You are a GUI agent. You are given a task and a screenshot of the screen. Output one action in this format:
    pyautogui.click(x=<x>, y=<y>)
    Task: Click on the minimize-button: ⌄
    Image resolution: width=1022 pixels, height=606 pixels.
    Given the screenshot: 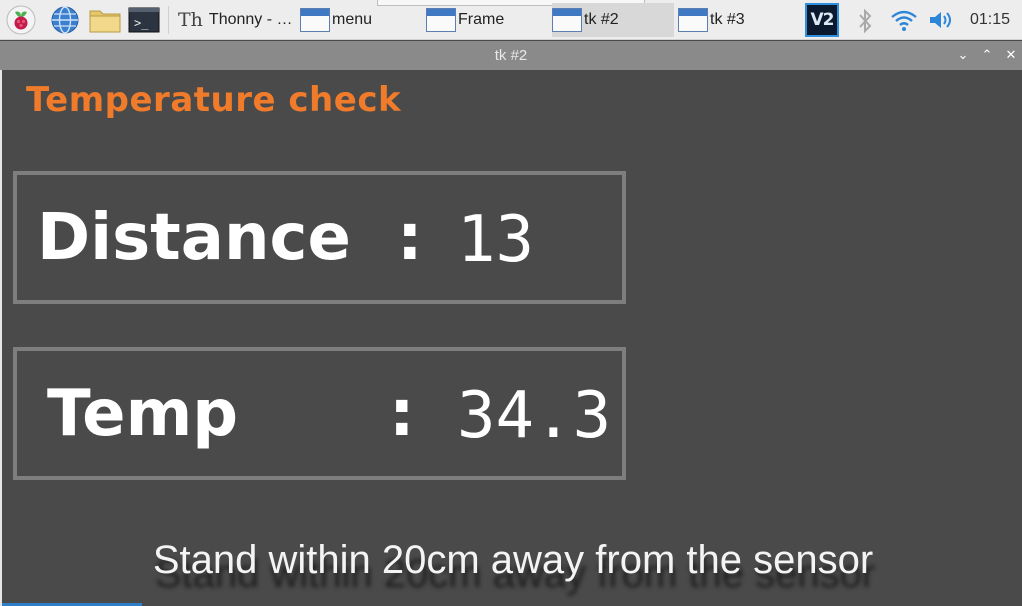 What is the action you would take?
    pyautogui.click(x=963, y=55)
    